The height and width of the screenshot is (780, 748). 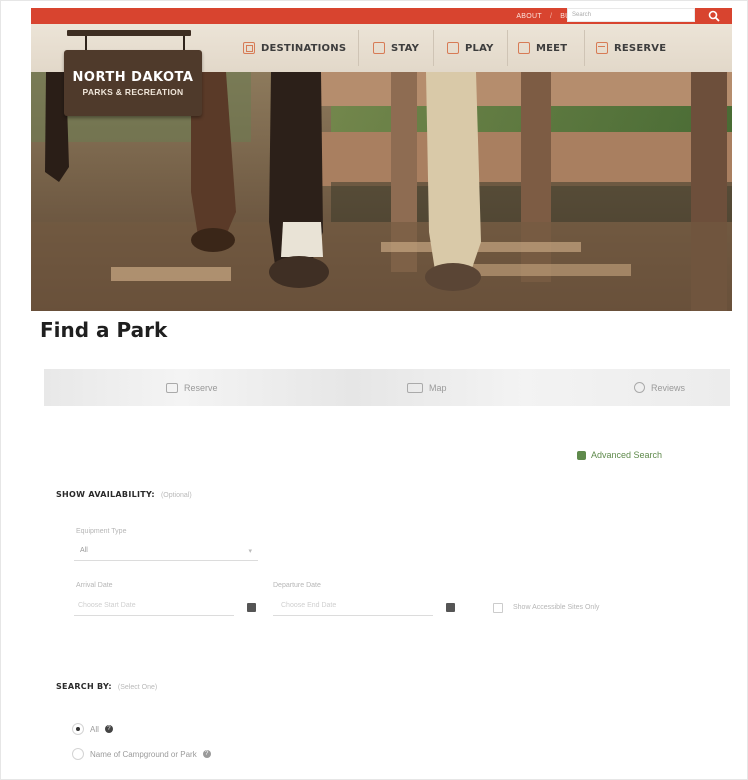 I want to click on departure-date-label: Departure Date, so click(x=297, y=585).